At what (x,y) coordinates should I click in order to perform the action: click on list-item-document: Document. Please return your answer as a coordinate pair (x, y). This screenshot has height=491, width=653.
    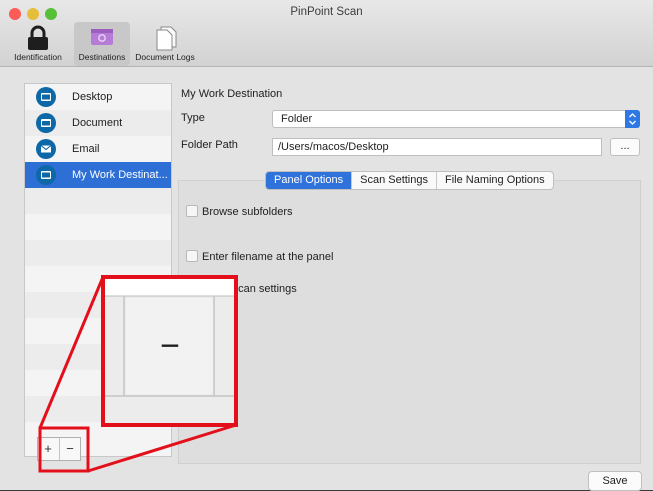
    Looking at the image, I should click on (98, 123).